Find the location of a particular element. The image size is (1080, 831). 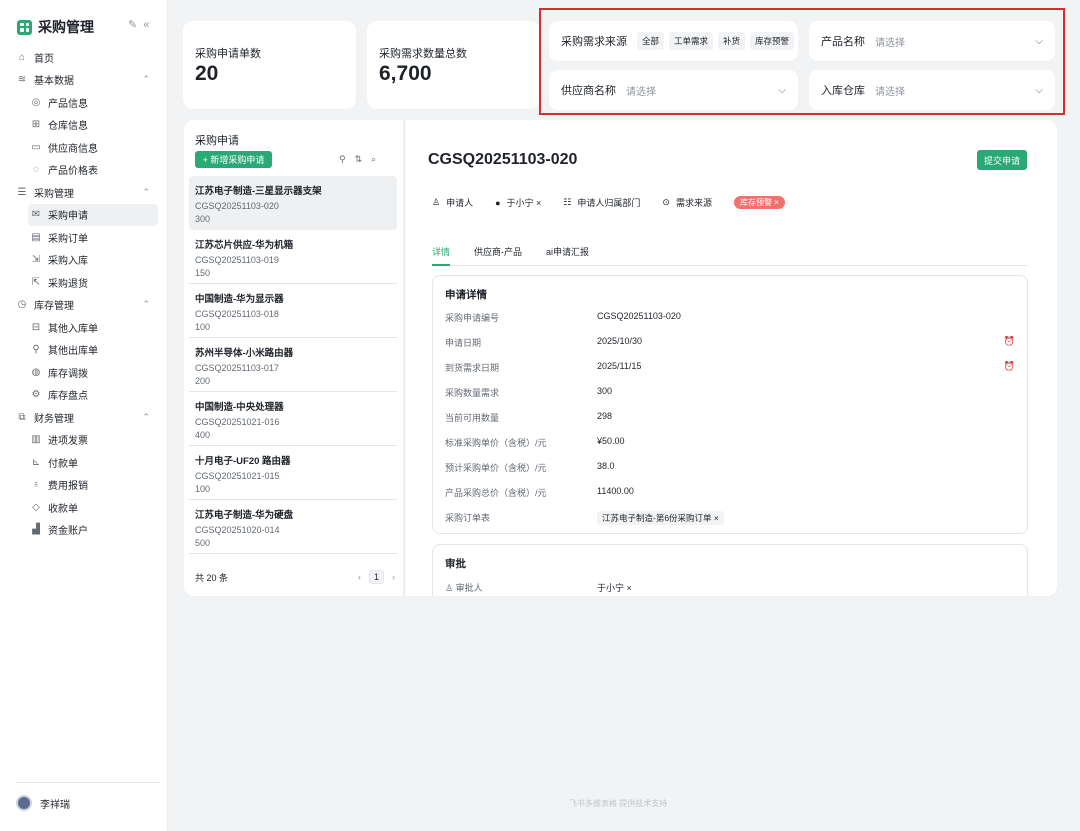

sidebar-item-label: 付款单 is located at coordinates (63, 464).